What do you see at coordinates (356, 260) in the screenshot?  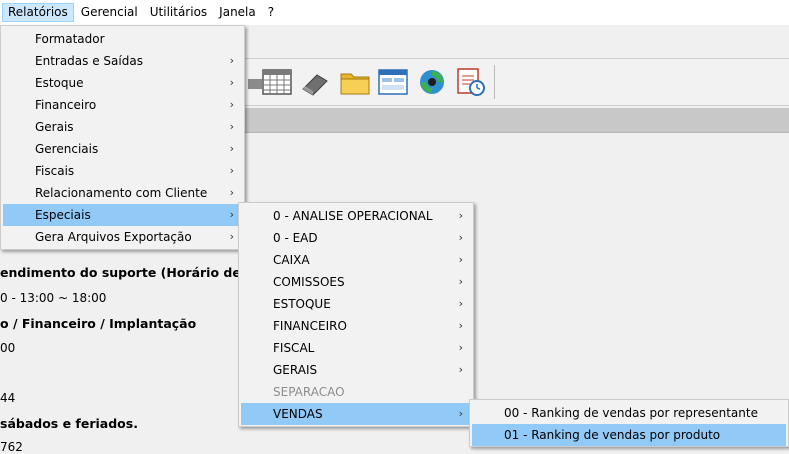 I see `menu-item-caixa: CAIXA ›` at bounding box center [356, 260].